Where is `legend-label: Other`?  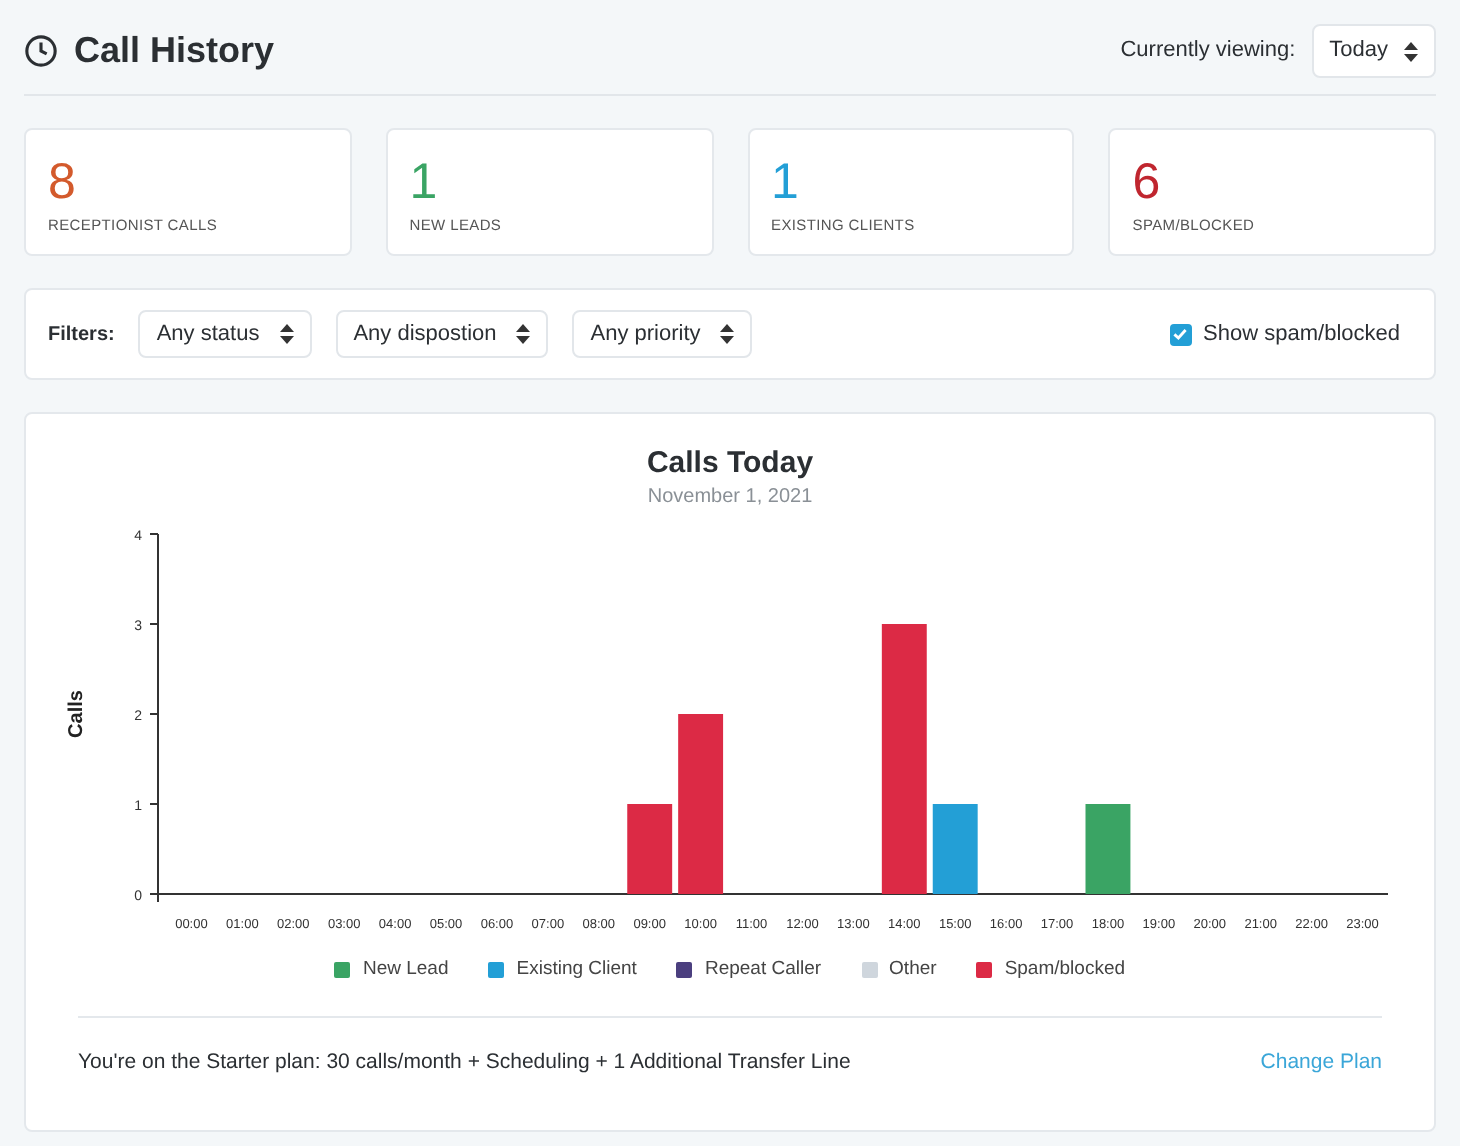 legend-label: Other is located at coordinates (913, 970).